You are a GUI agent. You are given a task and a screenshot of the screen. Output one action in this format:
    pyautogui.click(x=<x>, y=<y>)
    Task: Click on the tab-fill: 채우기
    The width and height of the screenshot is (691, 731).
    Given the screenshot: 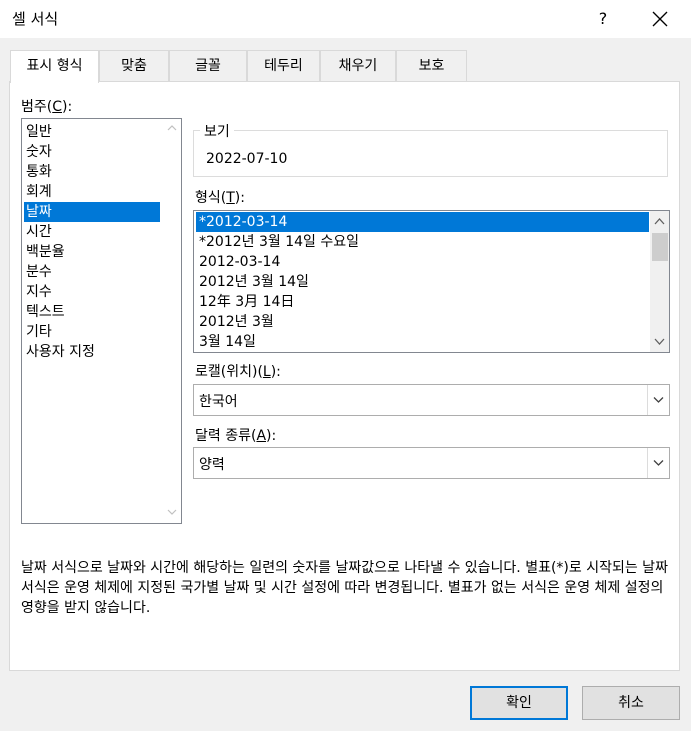 What is the action you would take?
    pyautogui.click(x=358, y=66)
    